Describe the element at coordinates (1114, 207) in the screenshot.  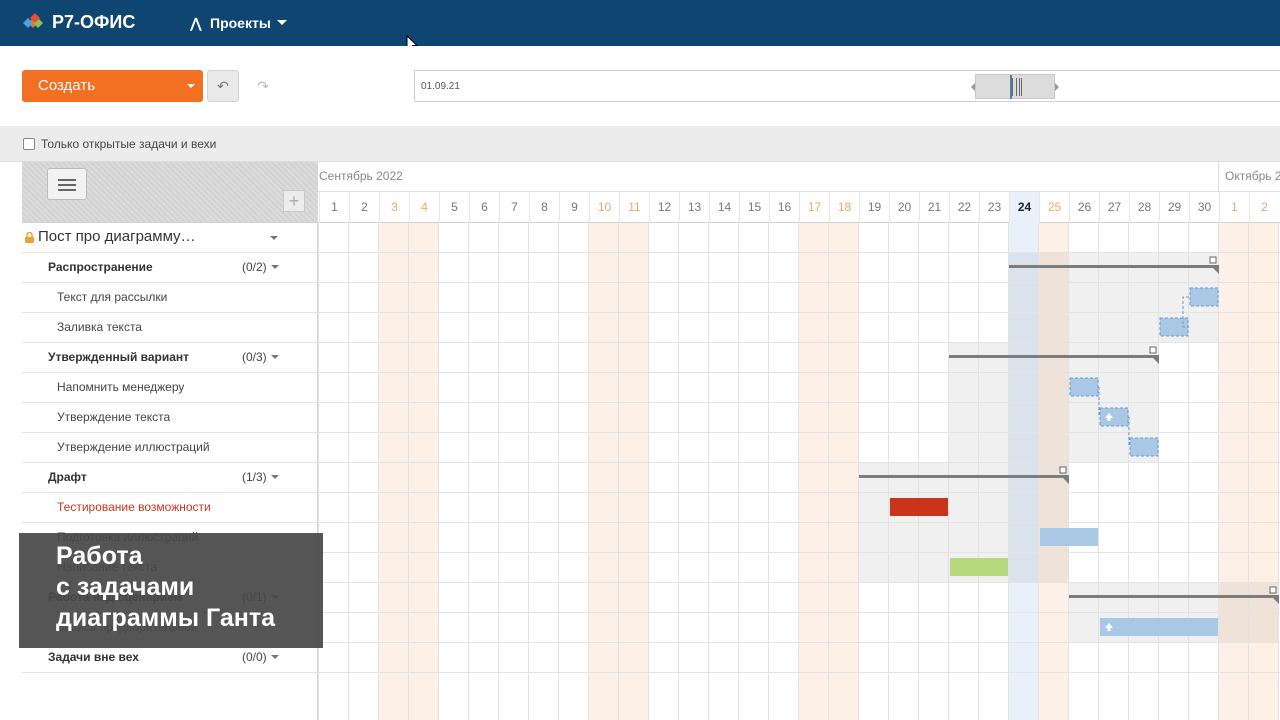
I see `day-label: 27` at that location.